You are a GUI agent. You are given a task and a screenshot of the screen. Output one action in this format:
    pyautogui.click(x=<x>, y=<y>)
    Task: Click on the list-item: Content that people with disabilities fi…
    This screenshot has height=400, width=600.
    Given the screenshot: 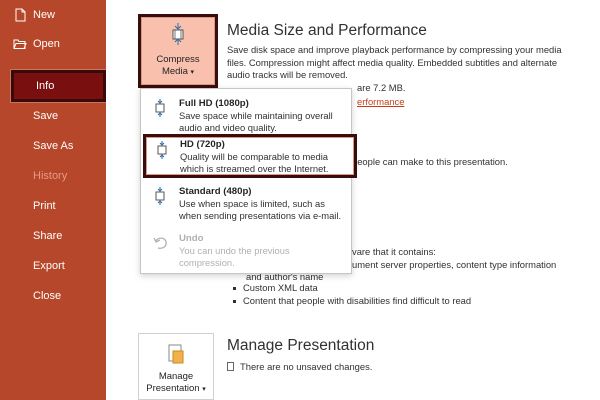 What is the action you would take?
    pyautogui.click(x=351, y=301)
    